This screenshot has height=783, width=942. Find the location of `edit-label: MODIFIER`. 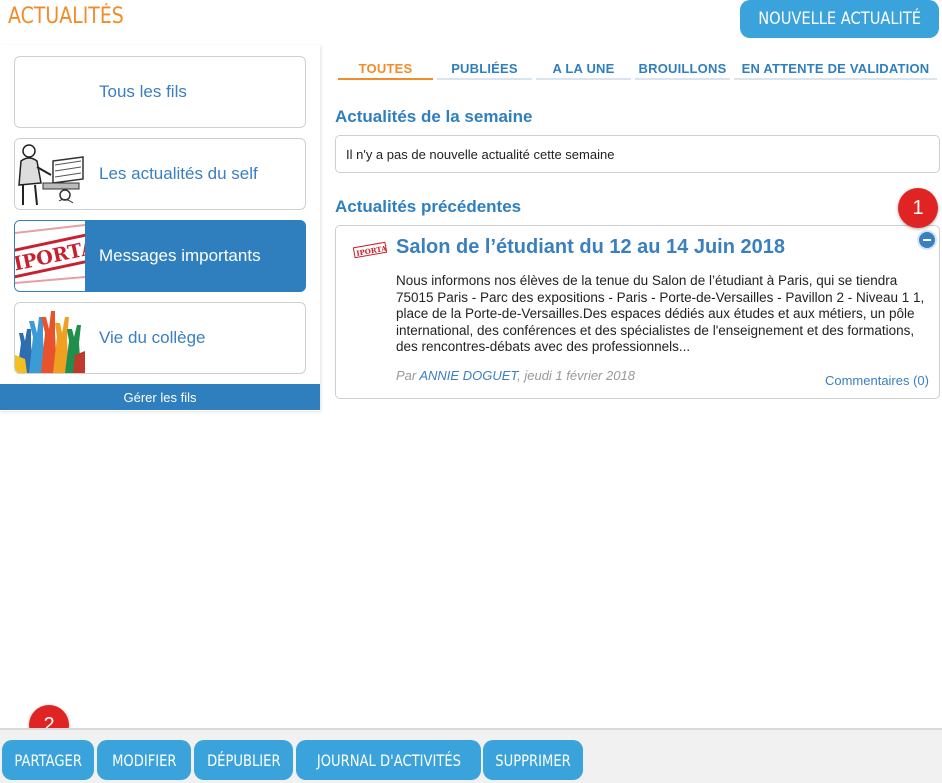

edit-label: MODIFIER is located at coordinates (144, 760).